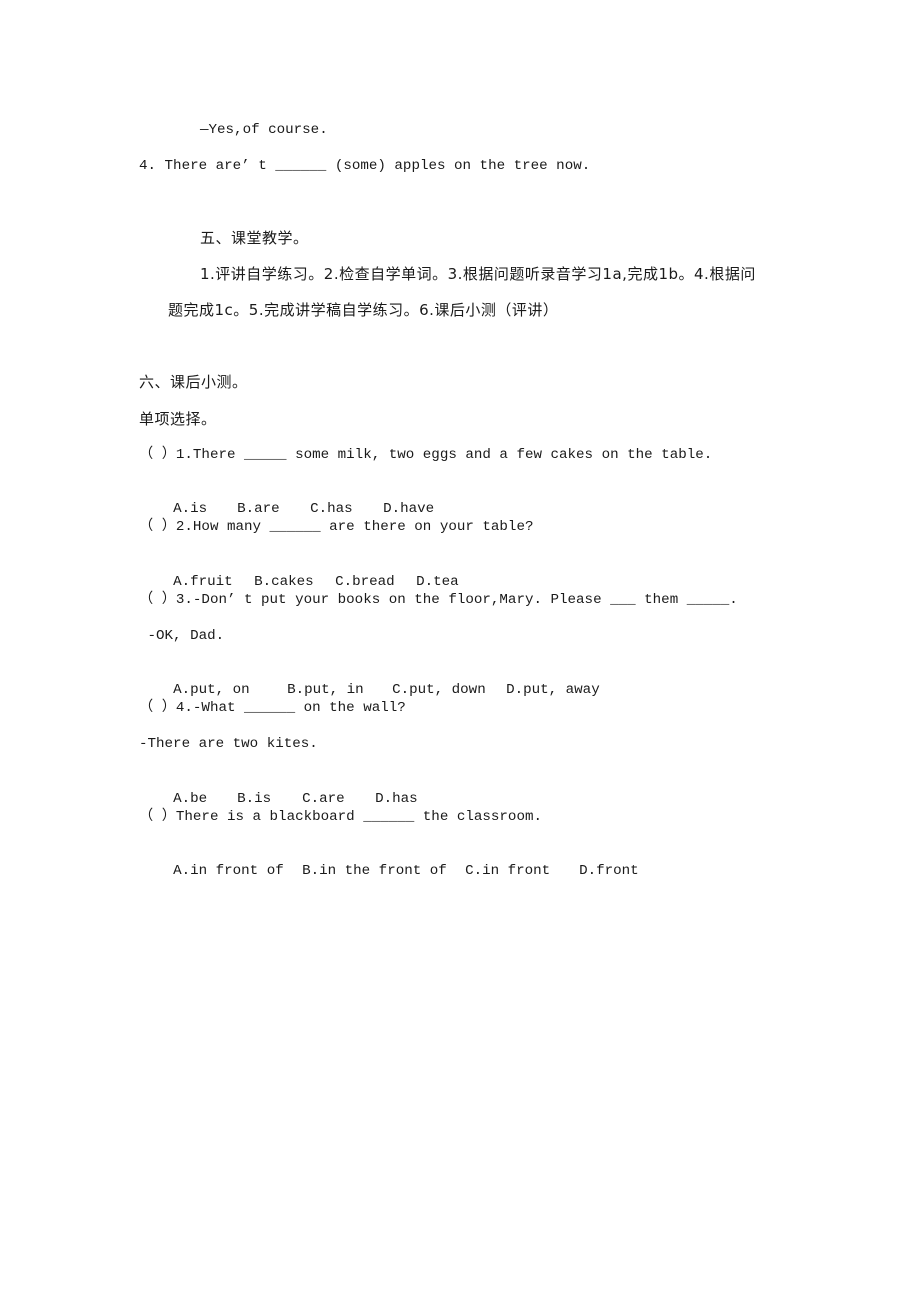 The width and height of the screenshot is (920, 1302). What do you see at coordinates (553, 690) in the screenshot?
I see `option-d: D.put, away` at bounding box center [553, 690].